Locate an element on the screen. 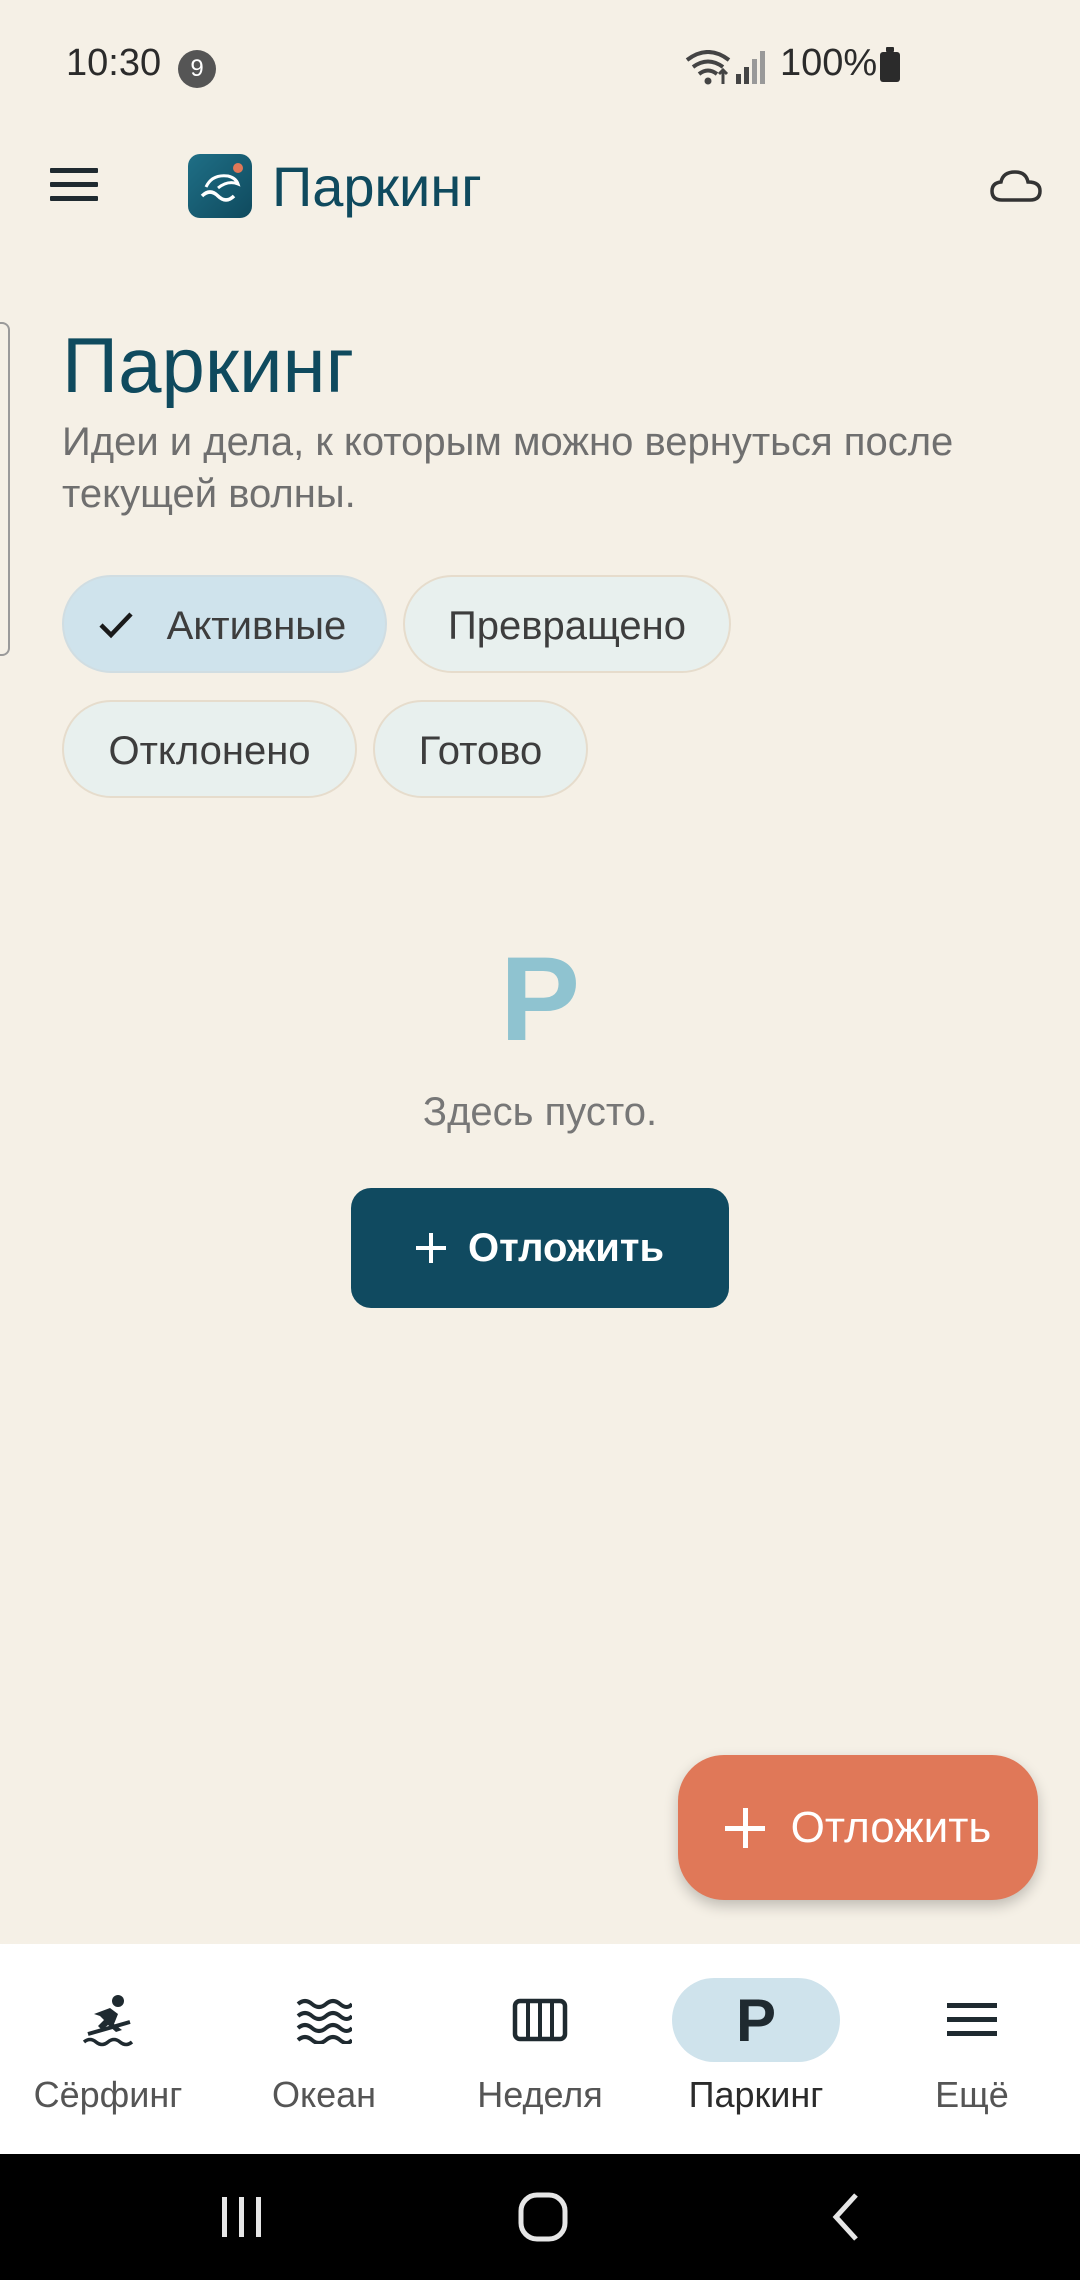 The image size is (1080, 2280). nav-item-week: Неделя is located at coordinates (540, 2049).